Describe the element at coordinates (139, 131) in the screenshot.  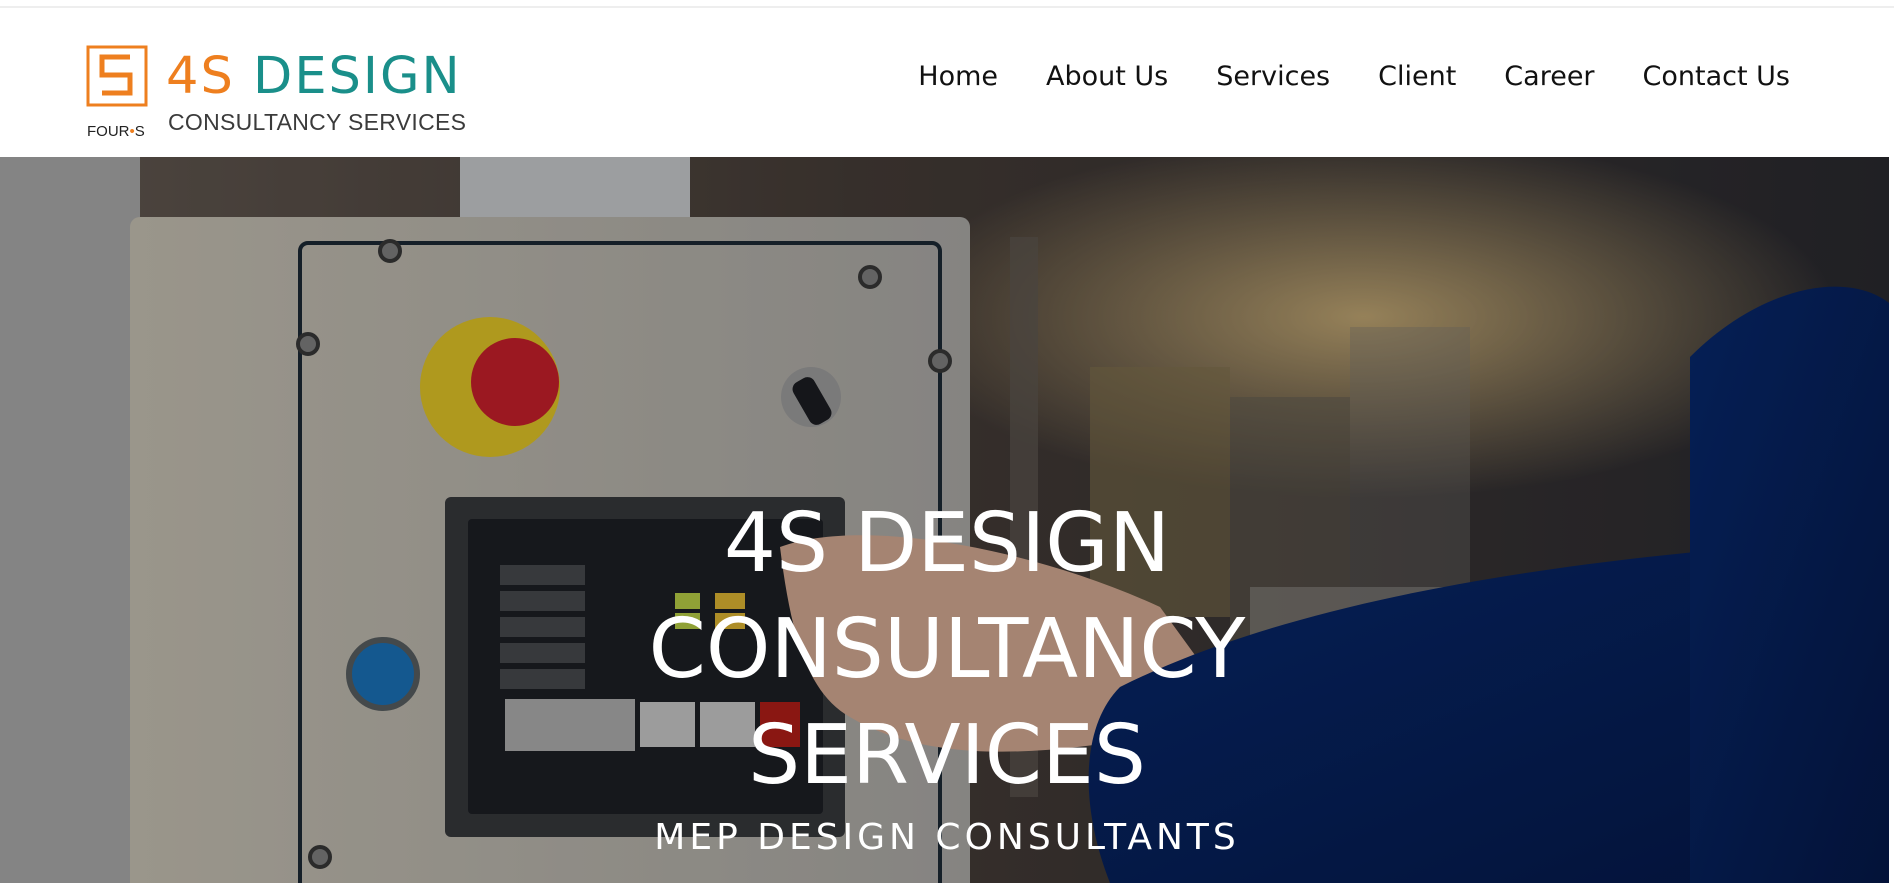
I see `brand-fours-right: S` at that location.